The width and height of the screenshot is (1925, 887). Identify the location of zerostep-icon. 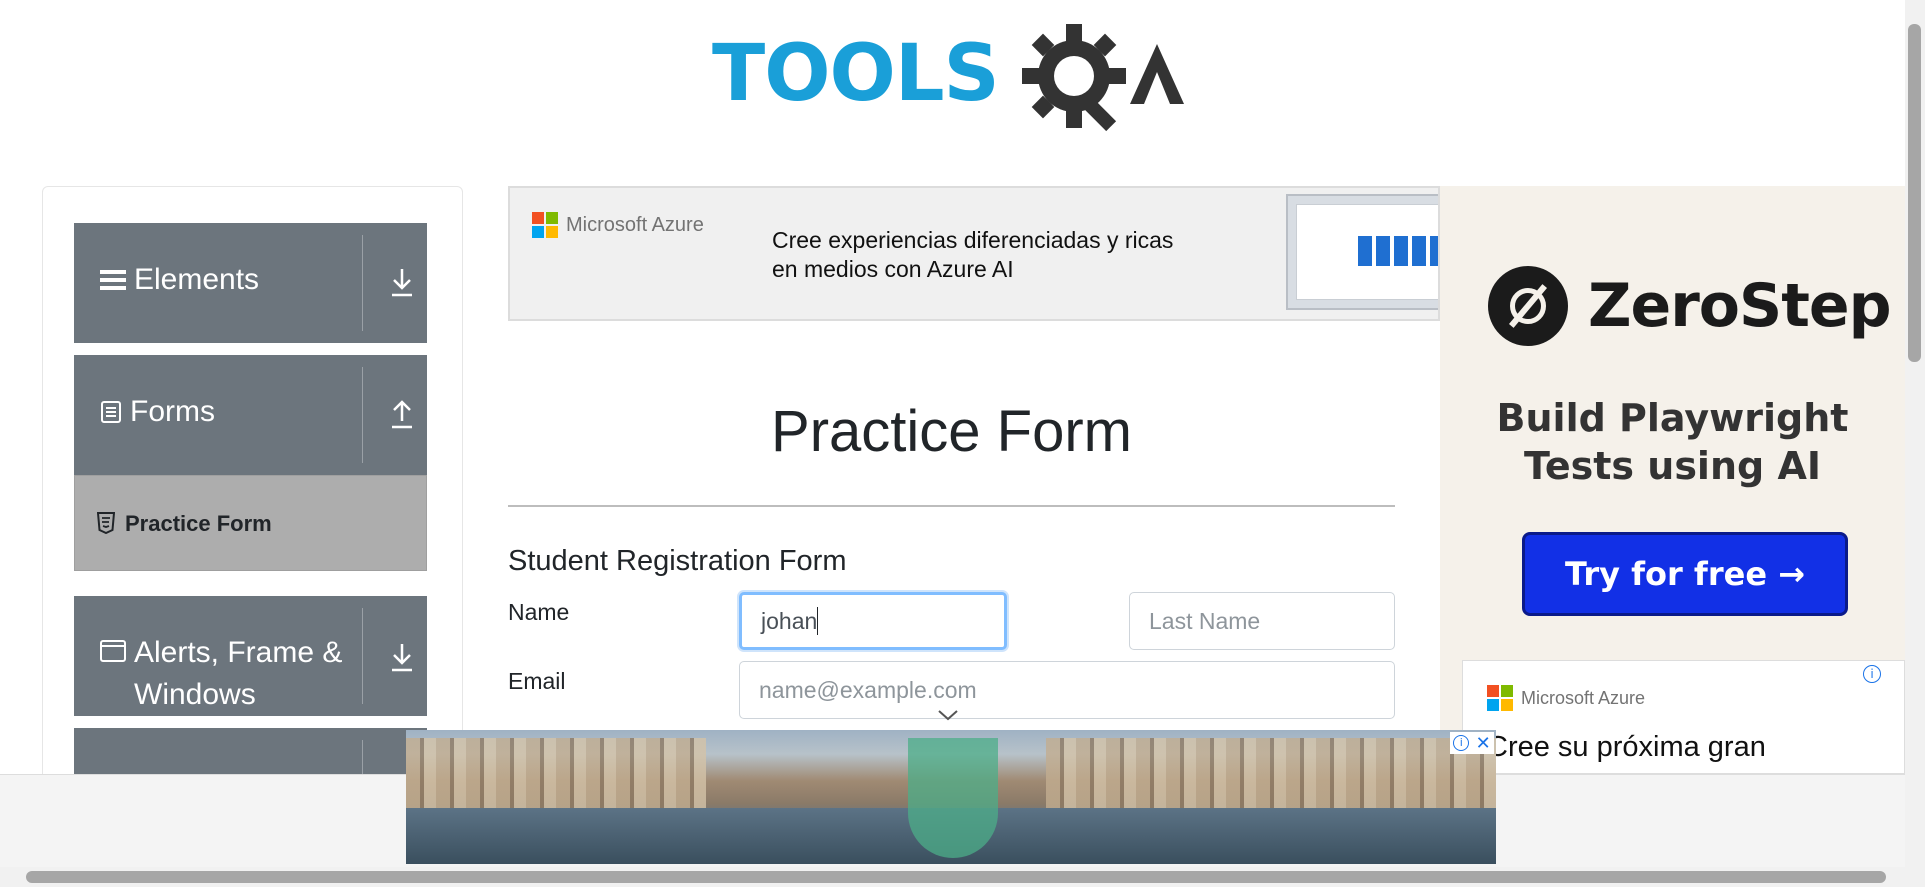
(1528, 306).